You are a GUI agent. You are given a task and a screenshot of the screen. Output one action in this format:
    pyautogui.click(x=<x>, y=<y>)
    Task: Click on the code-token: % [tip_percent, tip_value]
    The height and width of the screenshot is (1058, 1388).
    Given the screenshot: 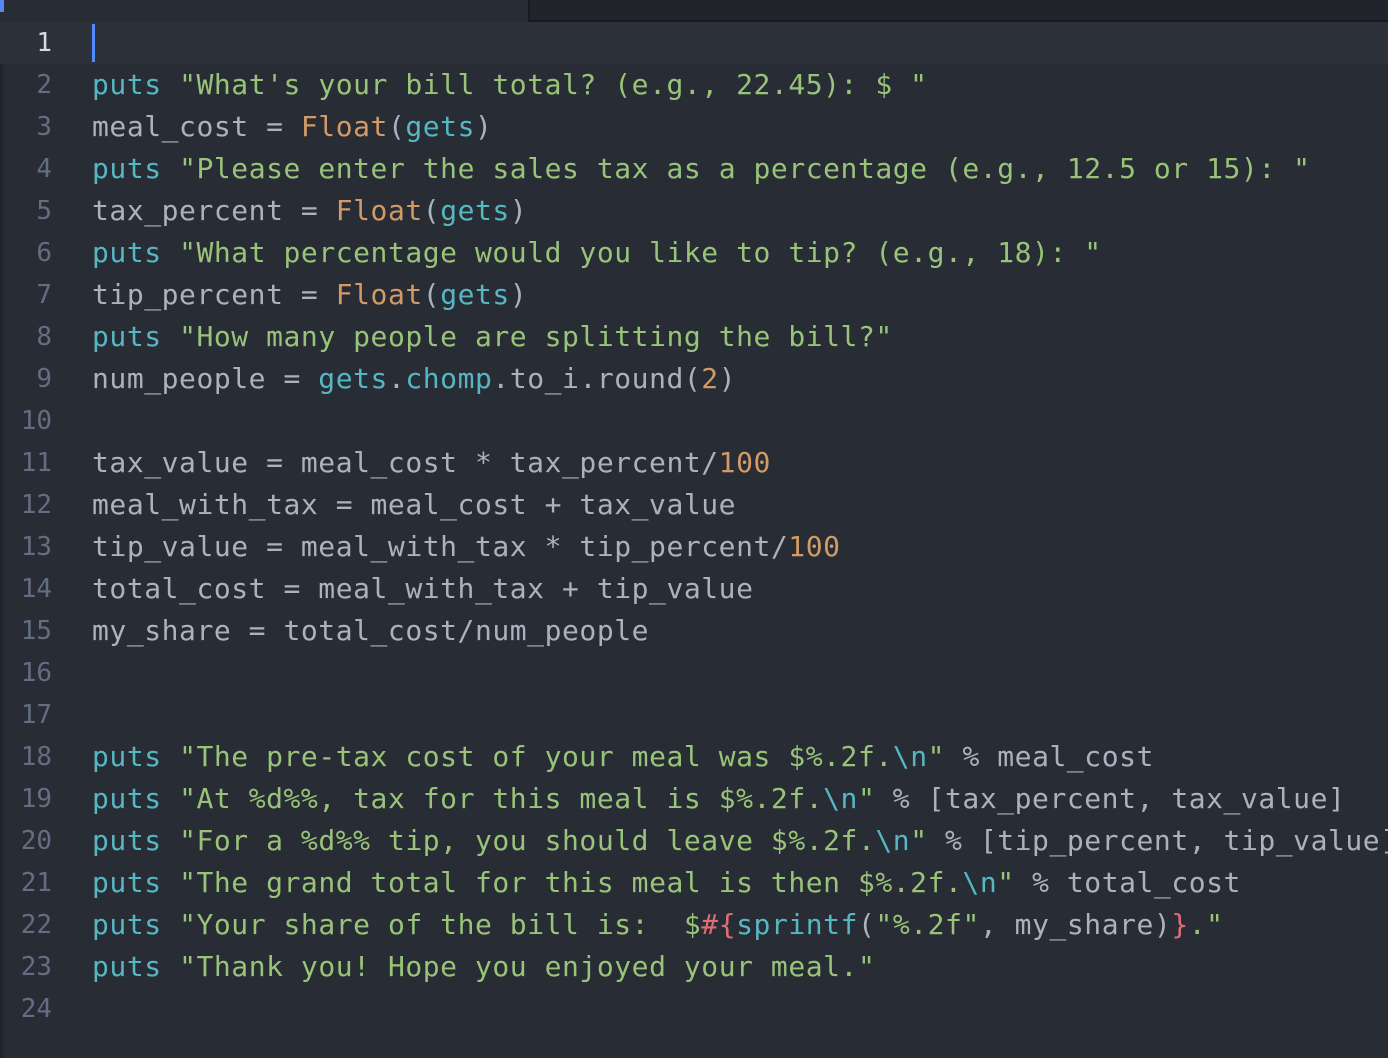 What is the action you would take?
    pyautogui.click(x=1157, y=840)
    